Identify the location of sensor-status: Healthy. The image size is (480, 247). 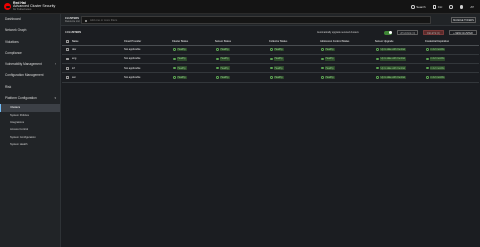
(223, 77).